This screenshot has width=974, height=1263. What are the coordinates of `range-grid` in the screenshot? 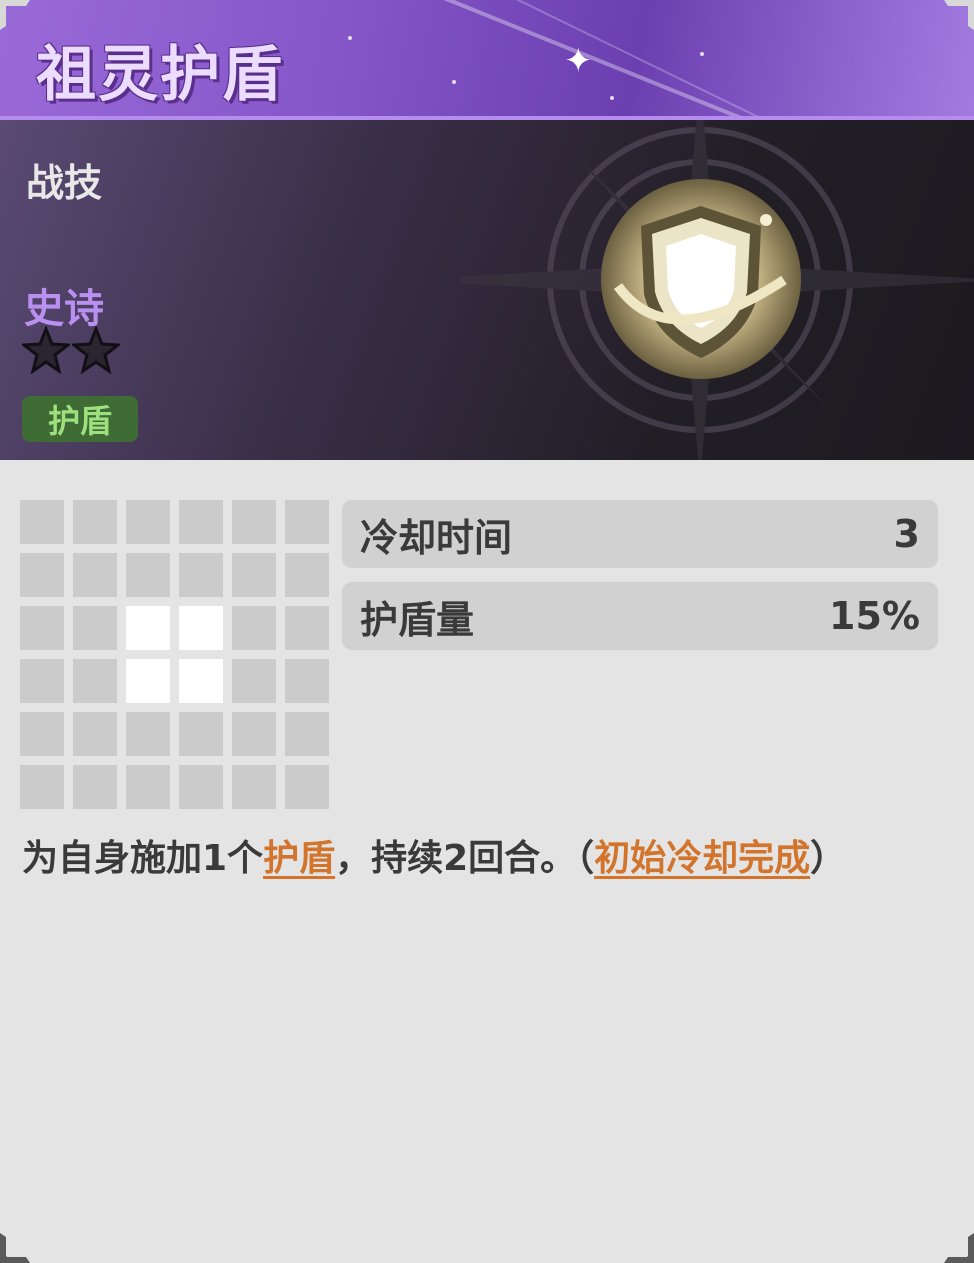 It's located at (174, 654).